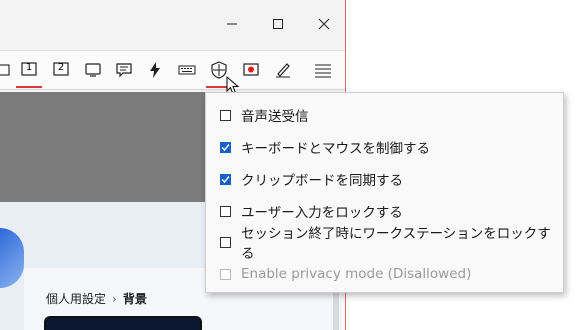 Image resolution: width=579 pixels, height=330 pixels. Describe the element at coordinates (335, 149) in the screenshot. I see `menu-item-label: キーボードとマウスを制御する` at that location.